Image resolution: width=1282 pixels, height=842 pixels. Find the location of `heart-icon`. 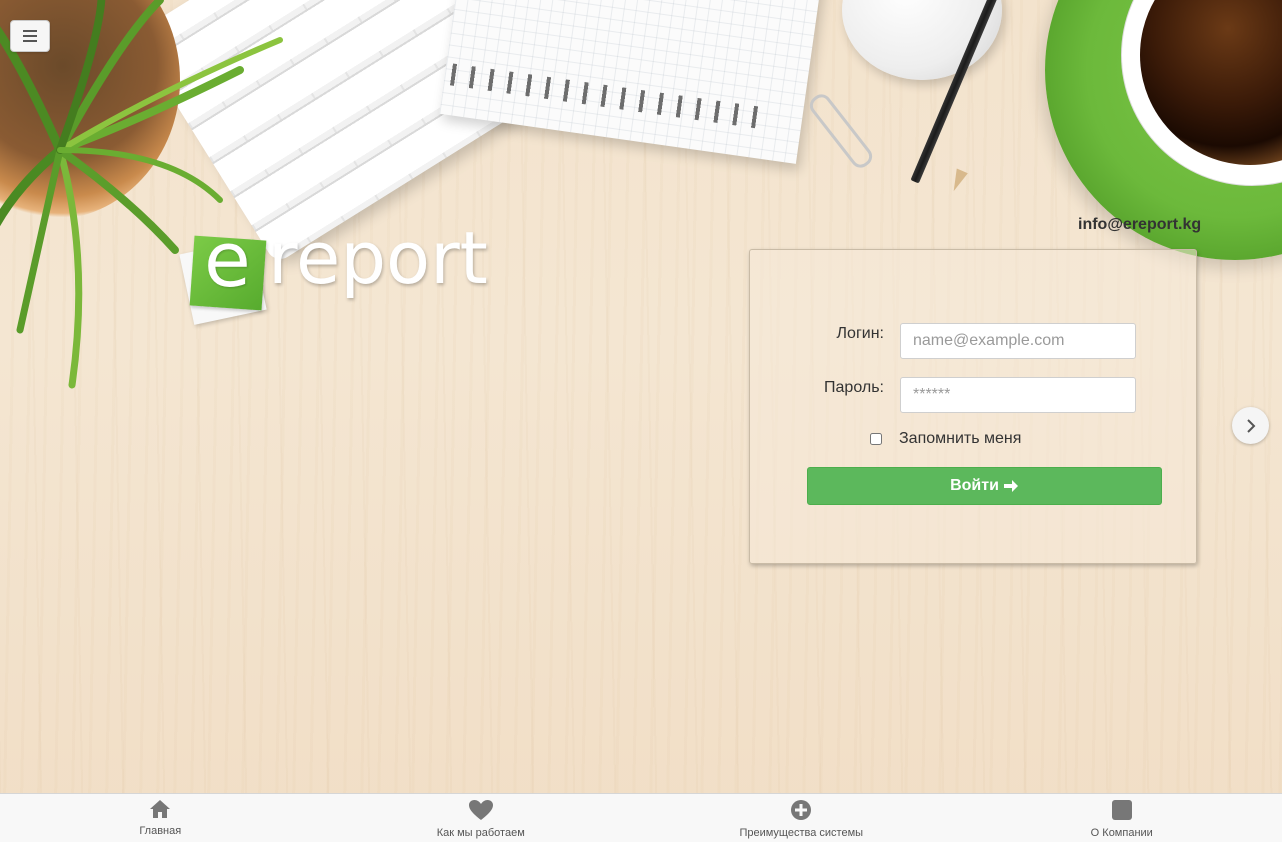

heart-icon is located at coordinates (480, 810).